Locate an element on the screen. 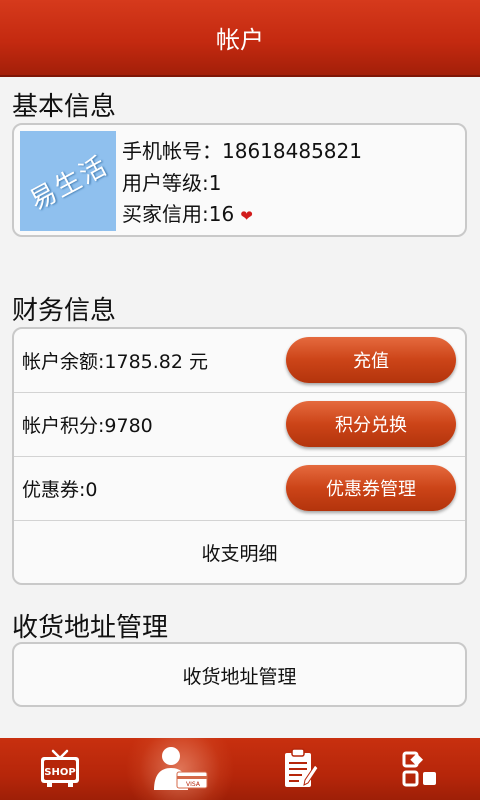 Image resolution: width=480 pixels, height=800 pixels. tab-shop: SHOP is located at coordinates (60, 769).